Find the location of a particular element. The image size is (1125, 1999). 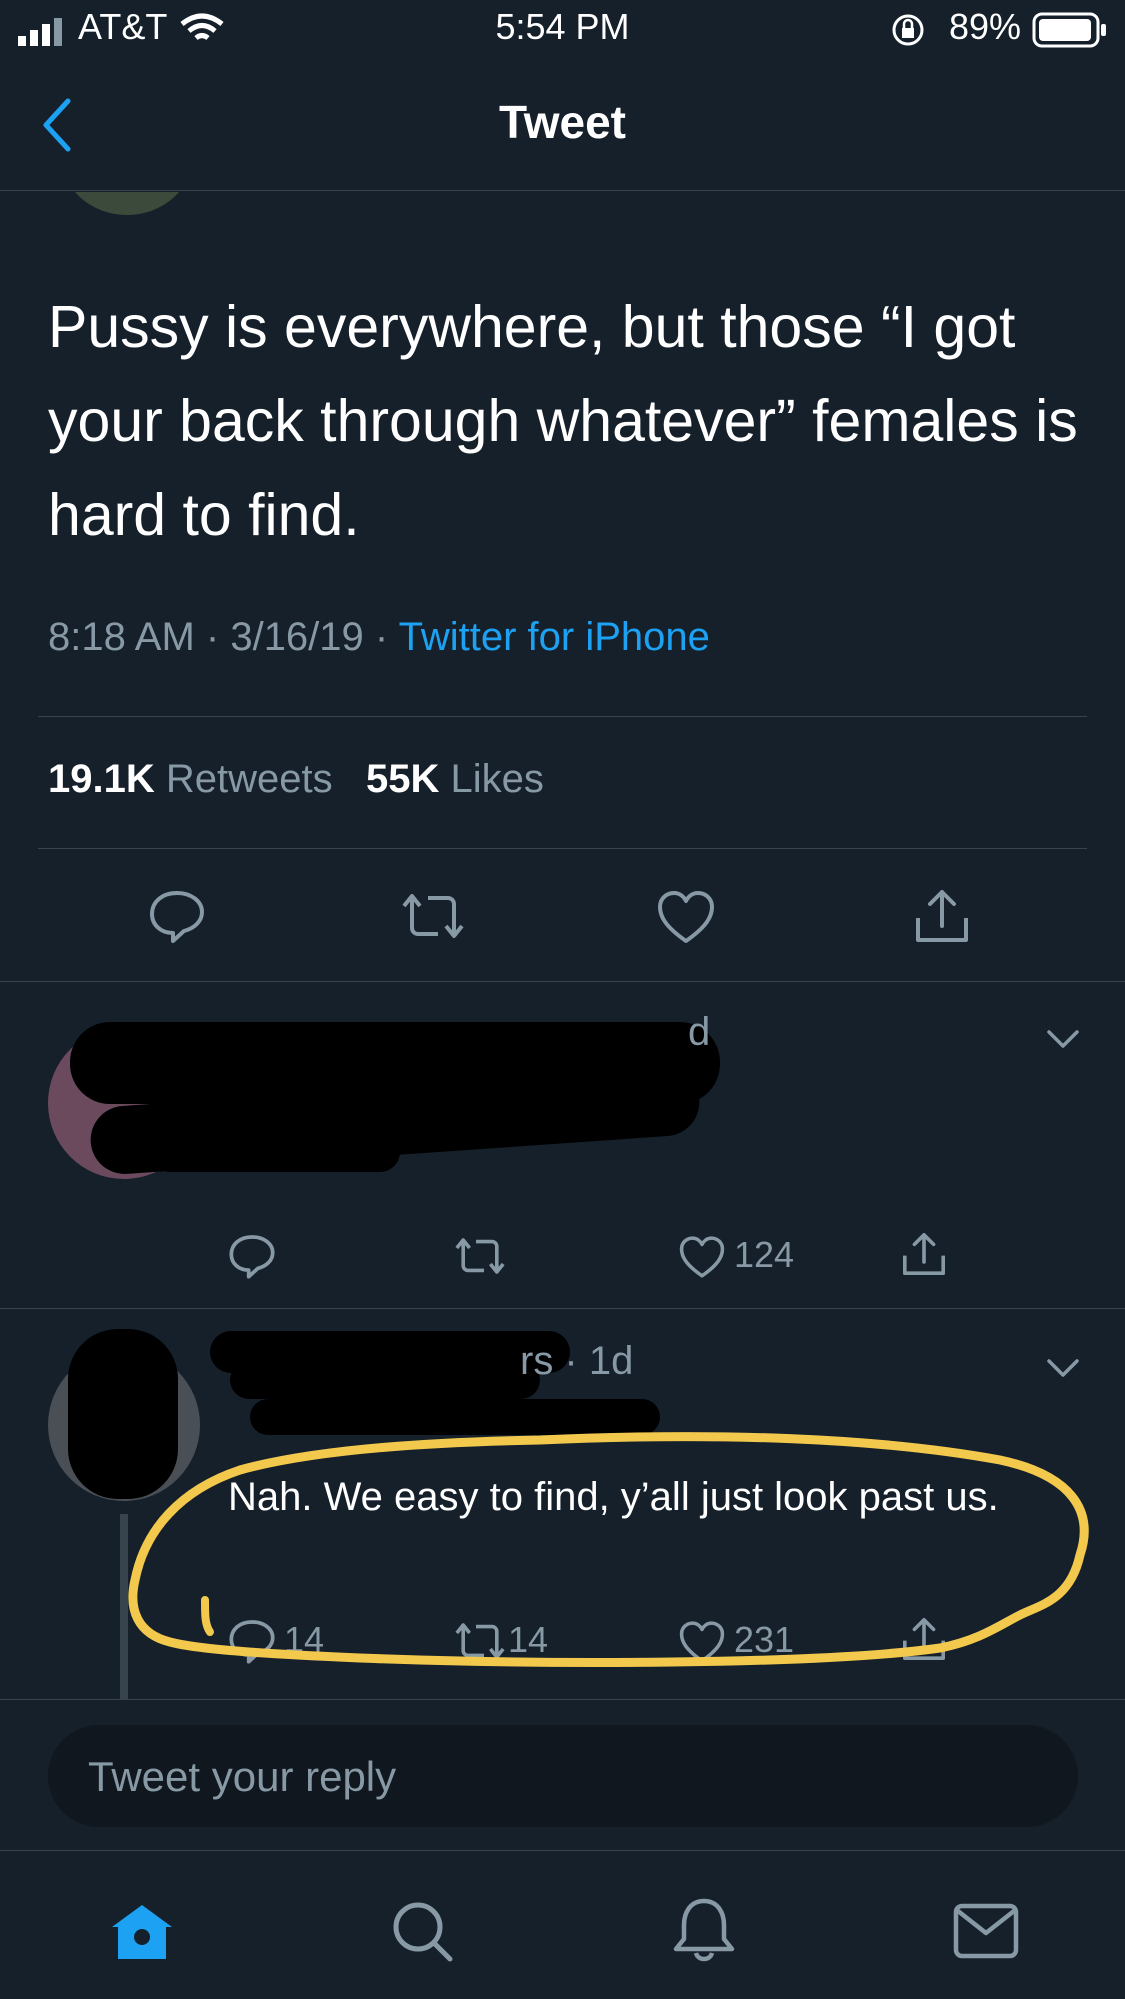

tweet-source-link: Twitter for iPhone is located at coordinates (554, 637).